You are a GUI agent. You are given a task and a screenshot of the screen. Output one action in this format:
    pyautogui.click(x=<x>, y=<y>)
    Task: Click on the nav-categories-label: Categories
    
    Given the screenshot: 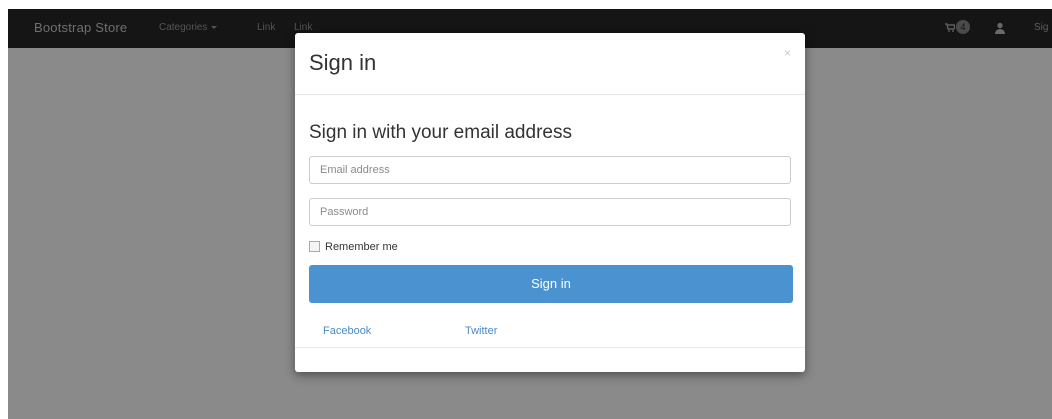 What is the action you would take?
    pyautogui.click(x=183, y=27)
    